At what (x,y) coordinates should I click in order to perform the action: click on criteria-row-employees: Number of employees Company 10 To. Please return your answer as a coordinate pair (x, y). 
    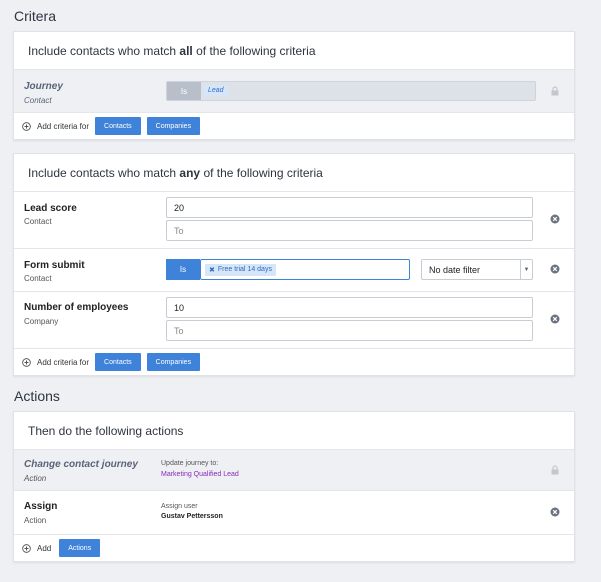
    Looking at the image, I should click on (294, 320).